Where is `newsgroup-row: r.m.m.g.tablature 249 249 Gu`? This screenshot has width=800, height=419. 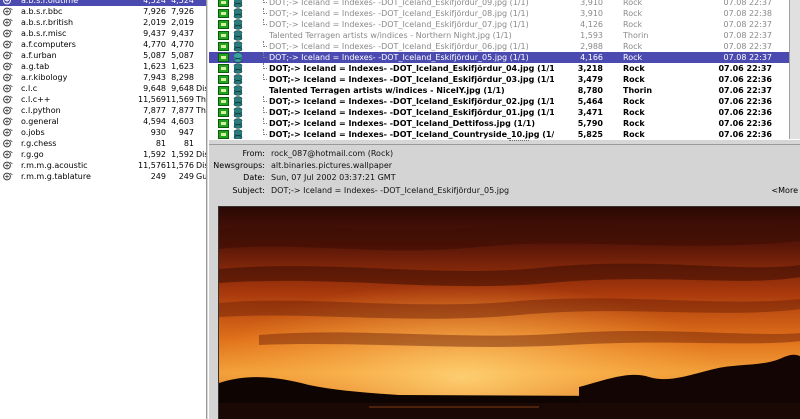
newsgroup-row: r.m.m.g.tablature 249 249 Gu is located at coordinates (103, 176).